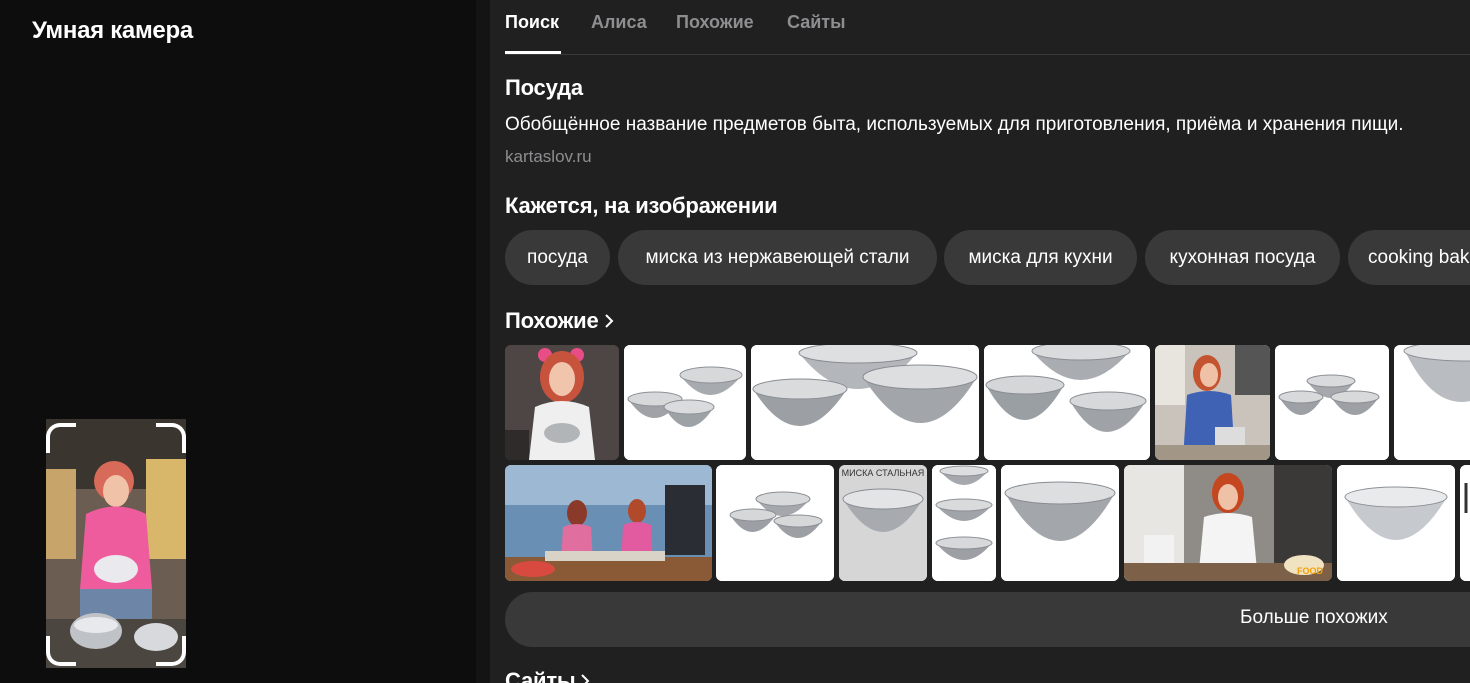  Describe the element at coordinates (532, 22) in the screenshot. I see `tab-search: Поиск` at that location.